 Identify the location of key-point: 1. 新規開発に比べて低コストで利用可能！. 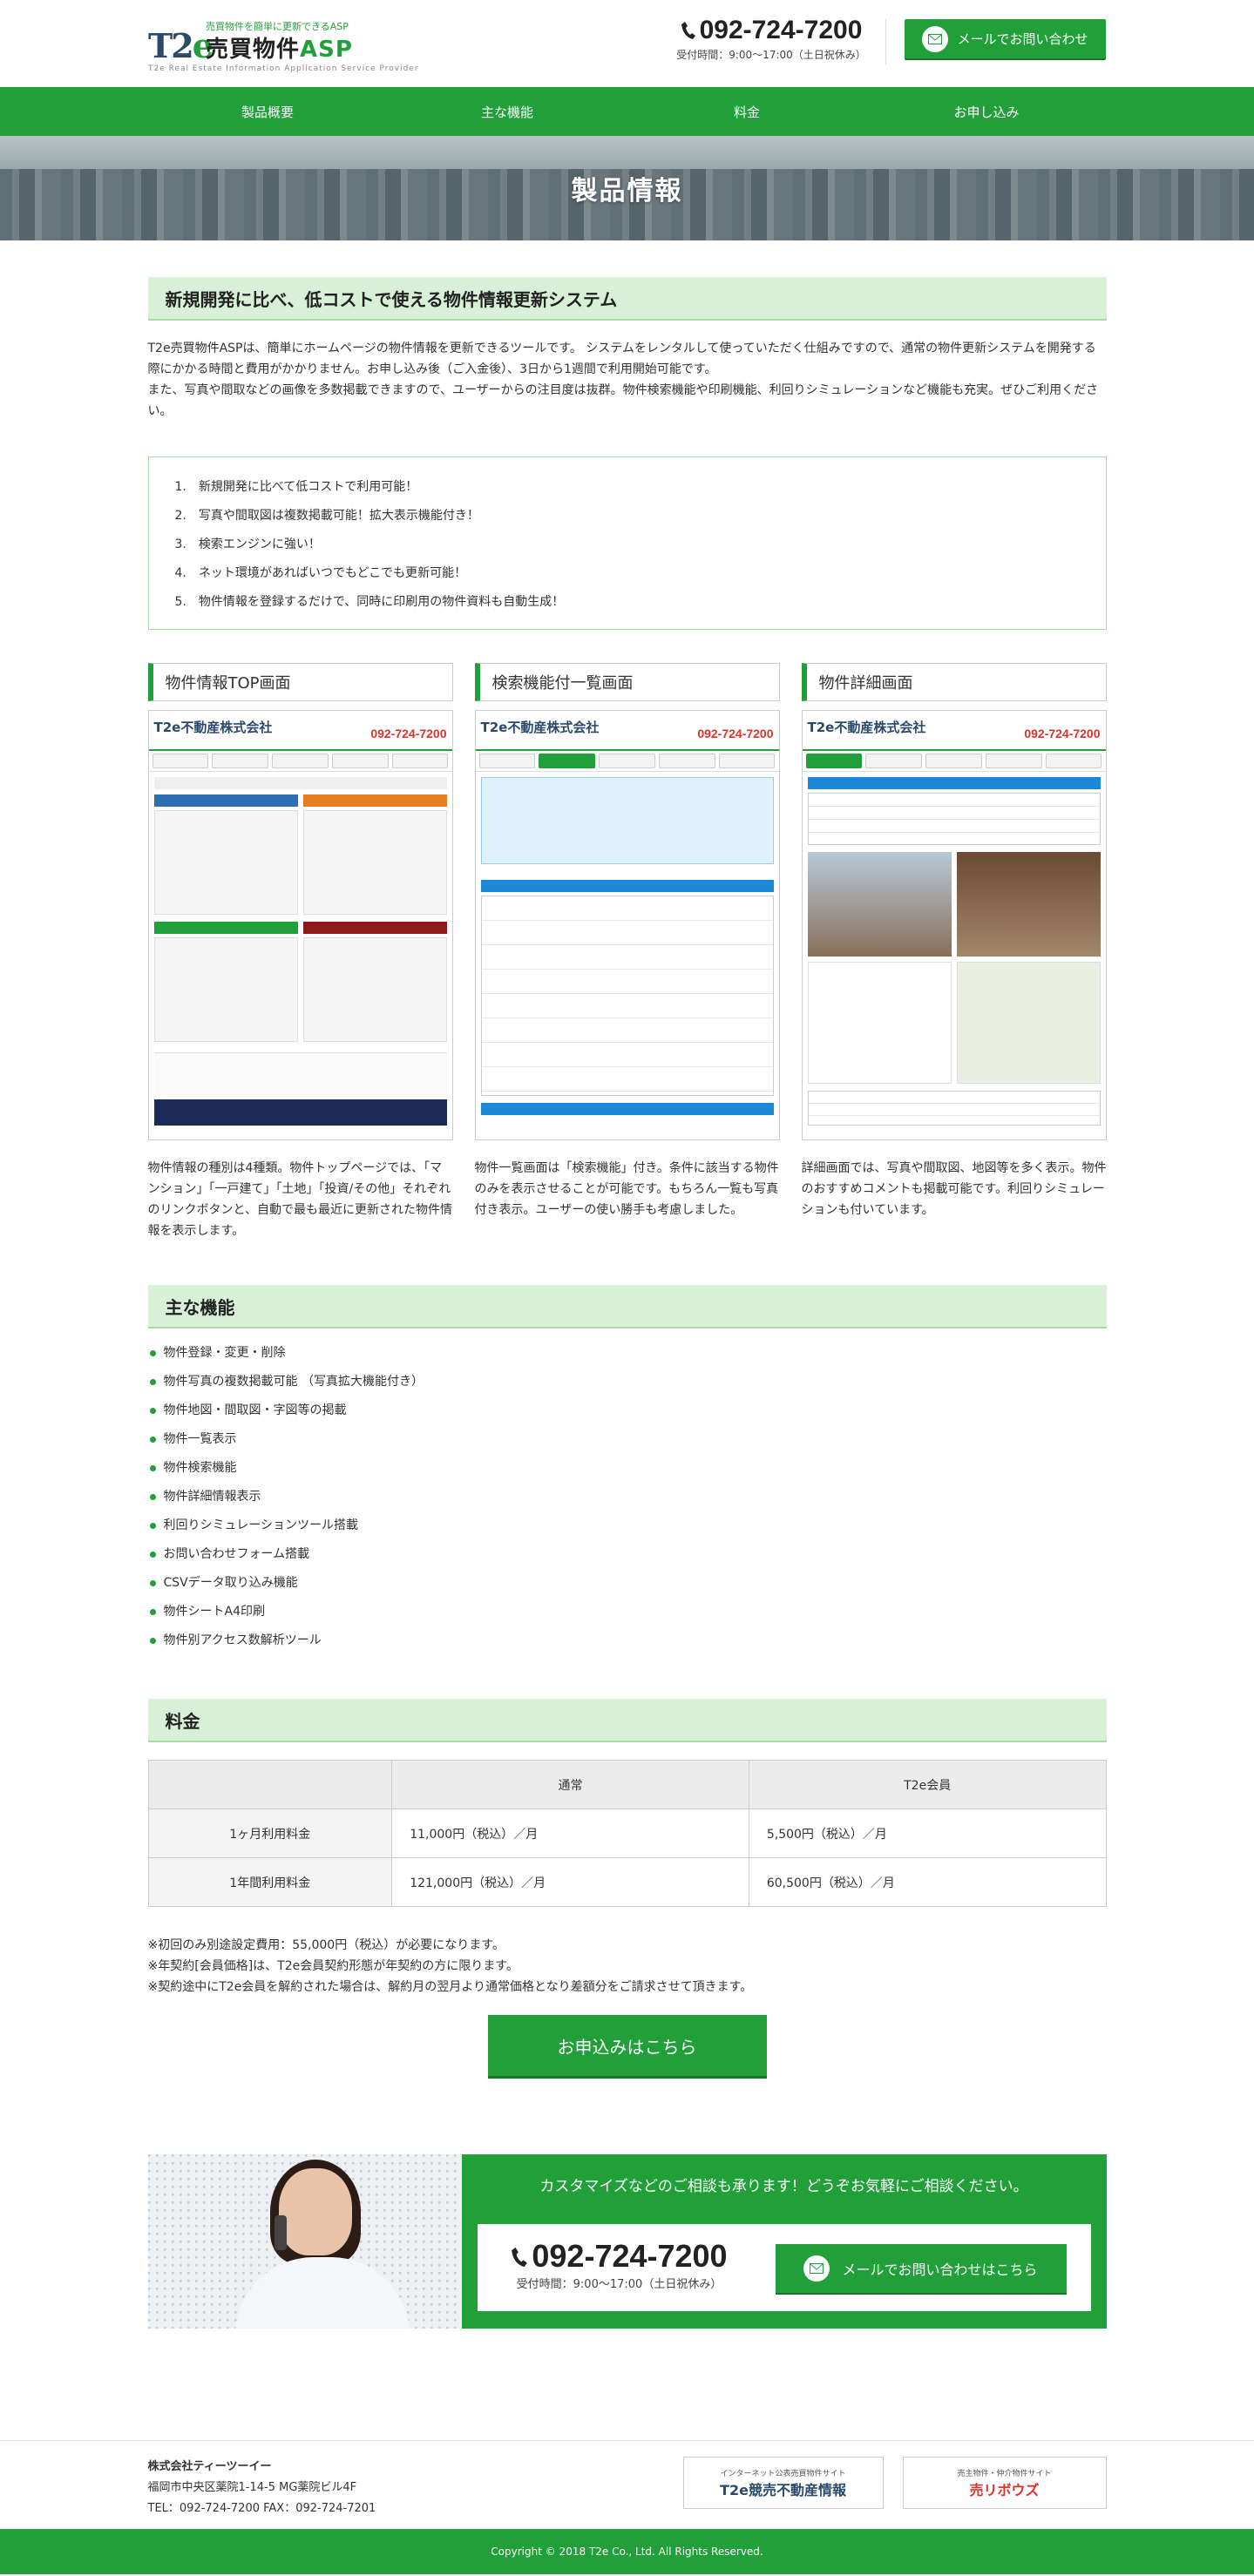
(296, 487).